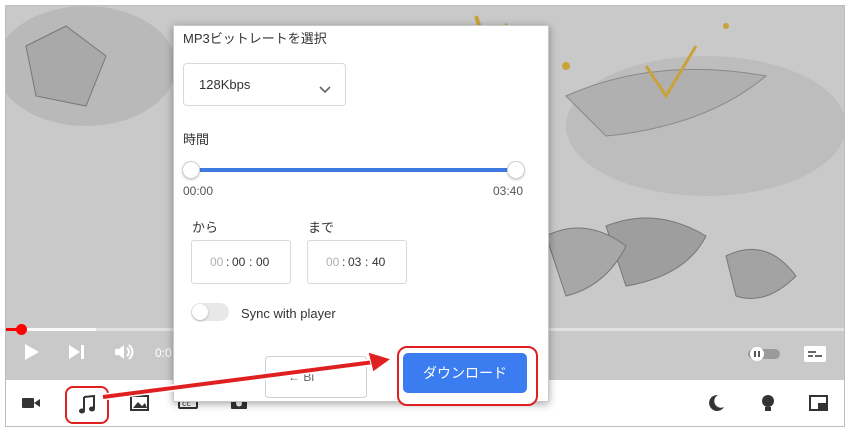 This screenshot has height=430, width=849. Describe the element at coordinates (32, 354) in the screenshot. I see `play-icon` at that location.